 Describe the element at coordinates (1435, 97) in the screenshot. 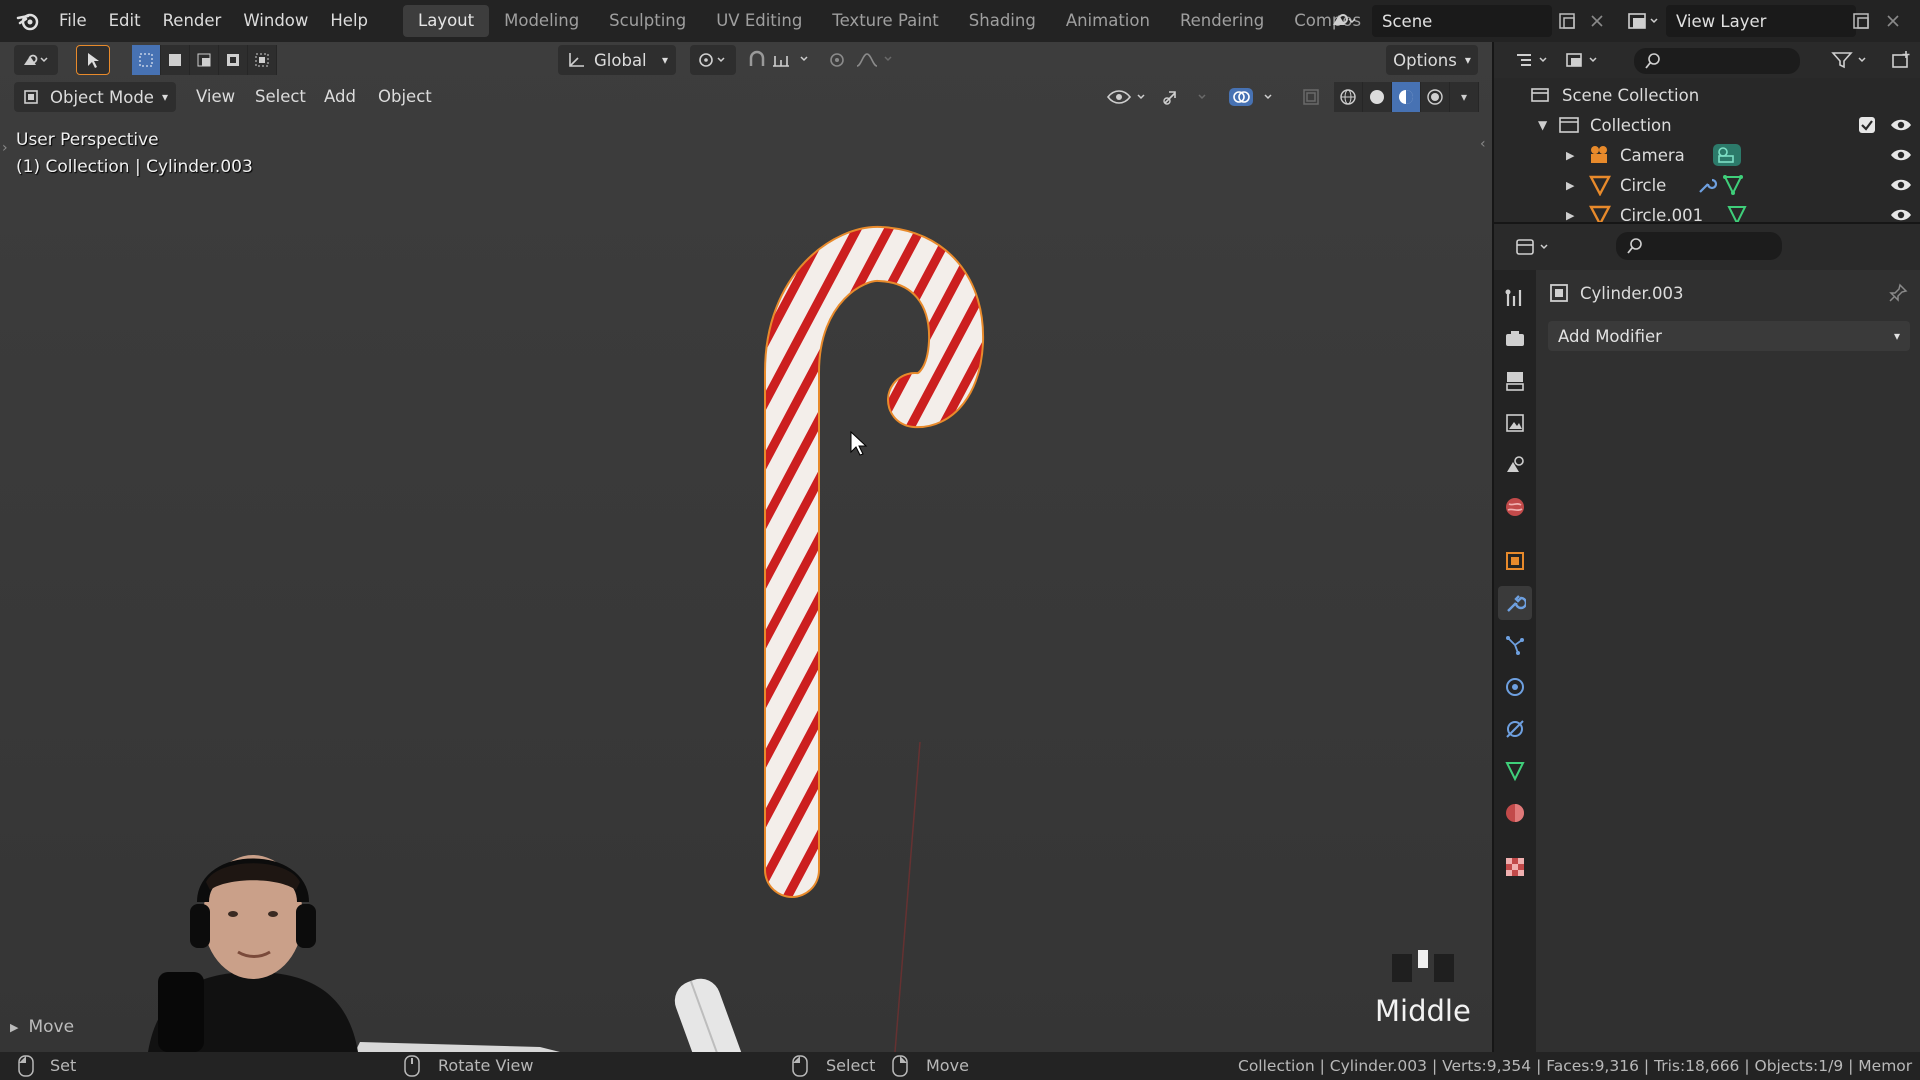

I see `rendered-shading-icon` at that location.